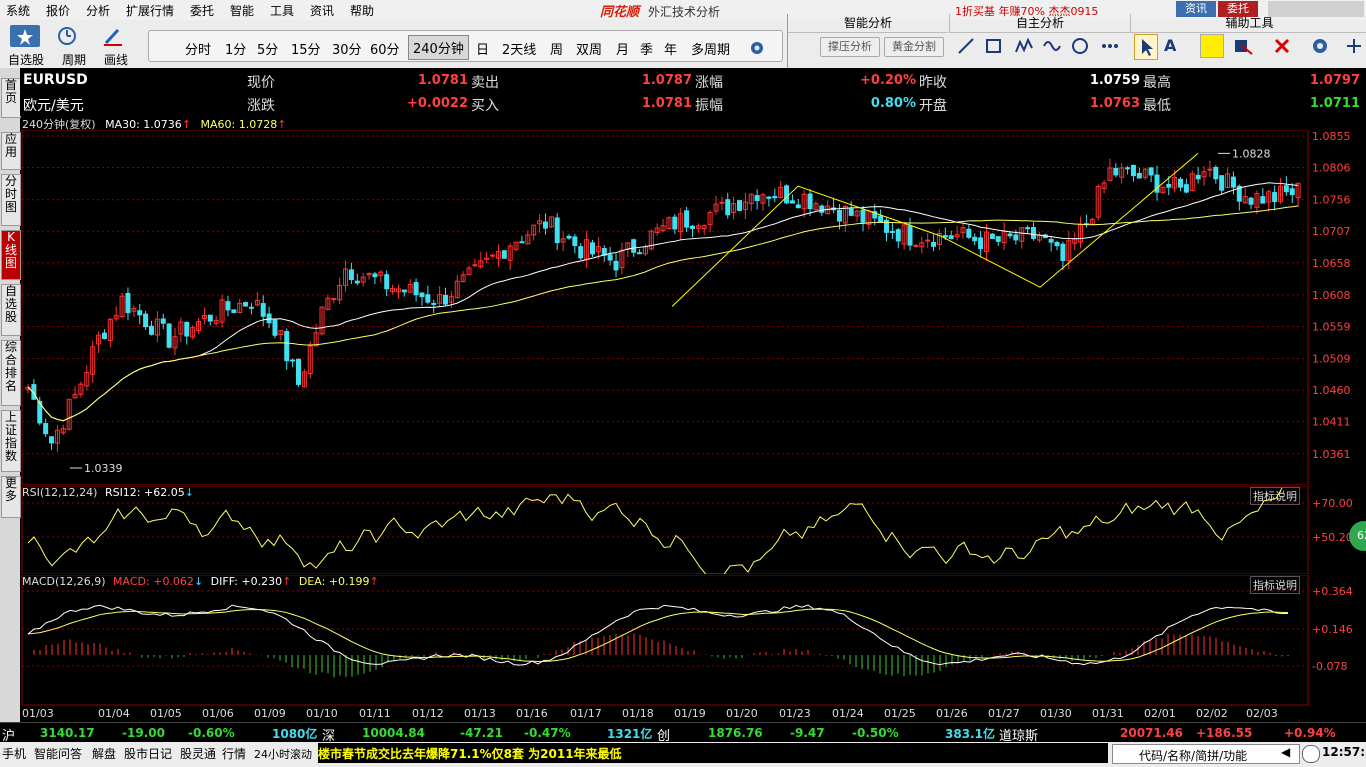 The height and width of the screenshot is (767, 1366). I want to click on side-tab-more: 更多, so click(11, 497).